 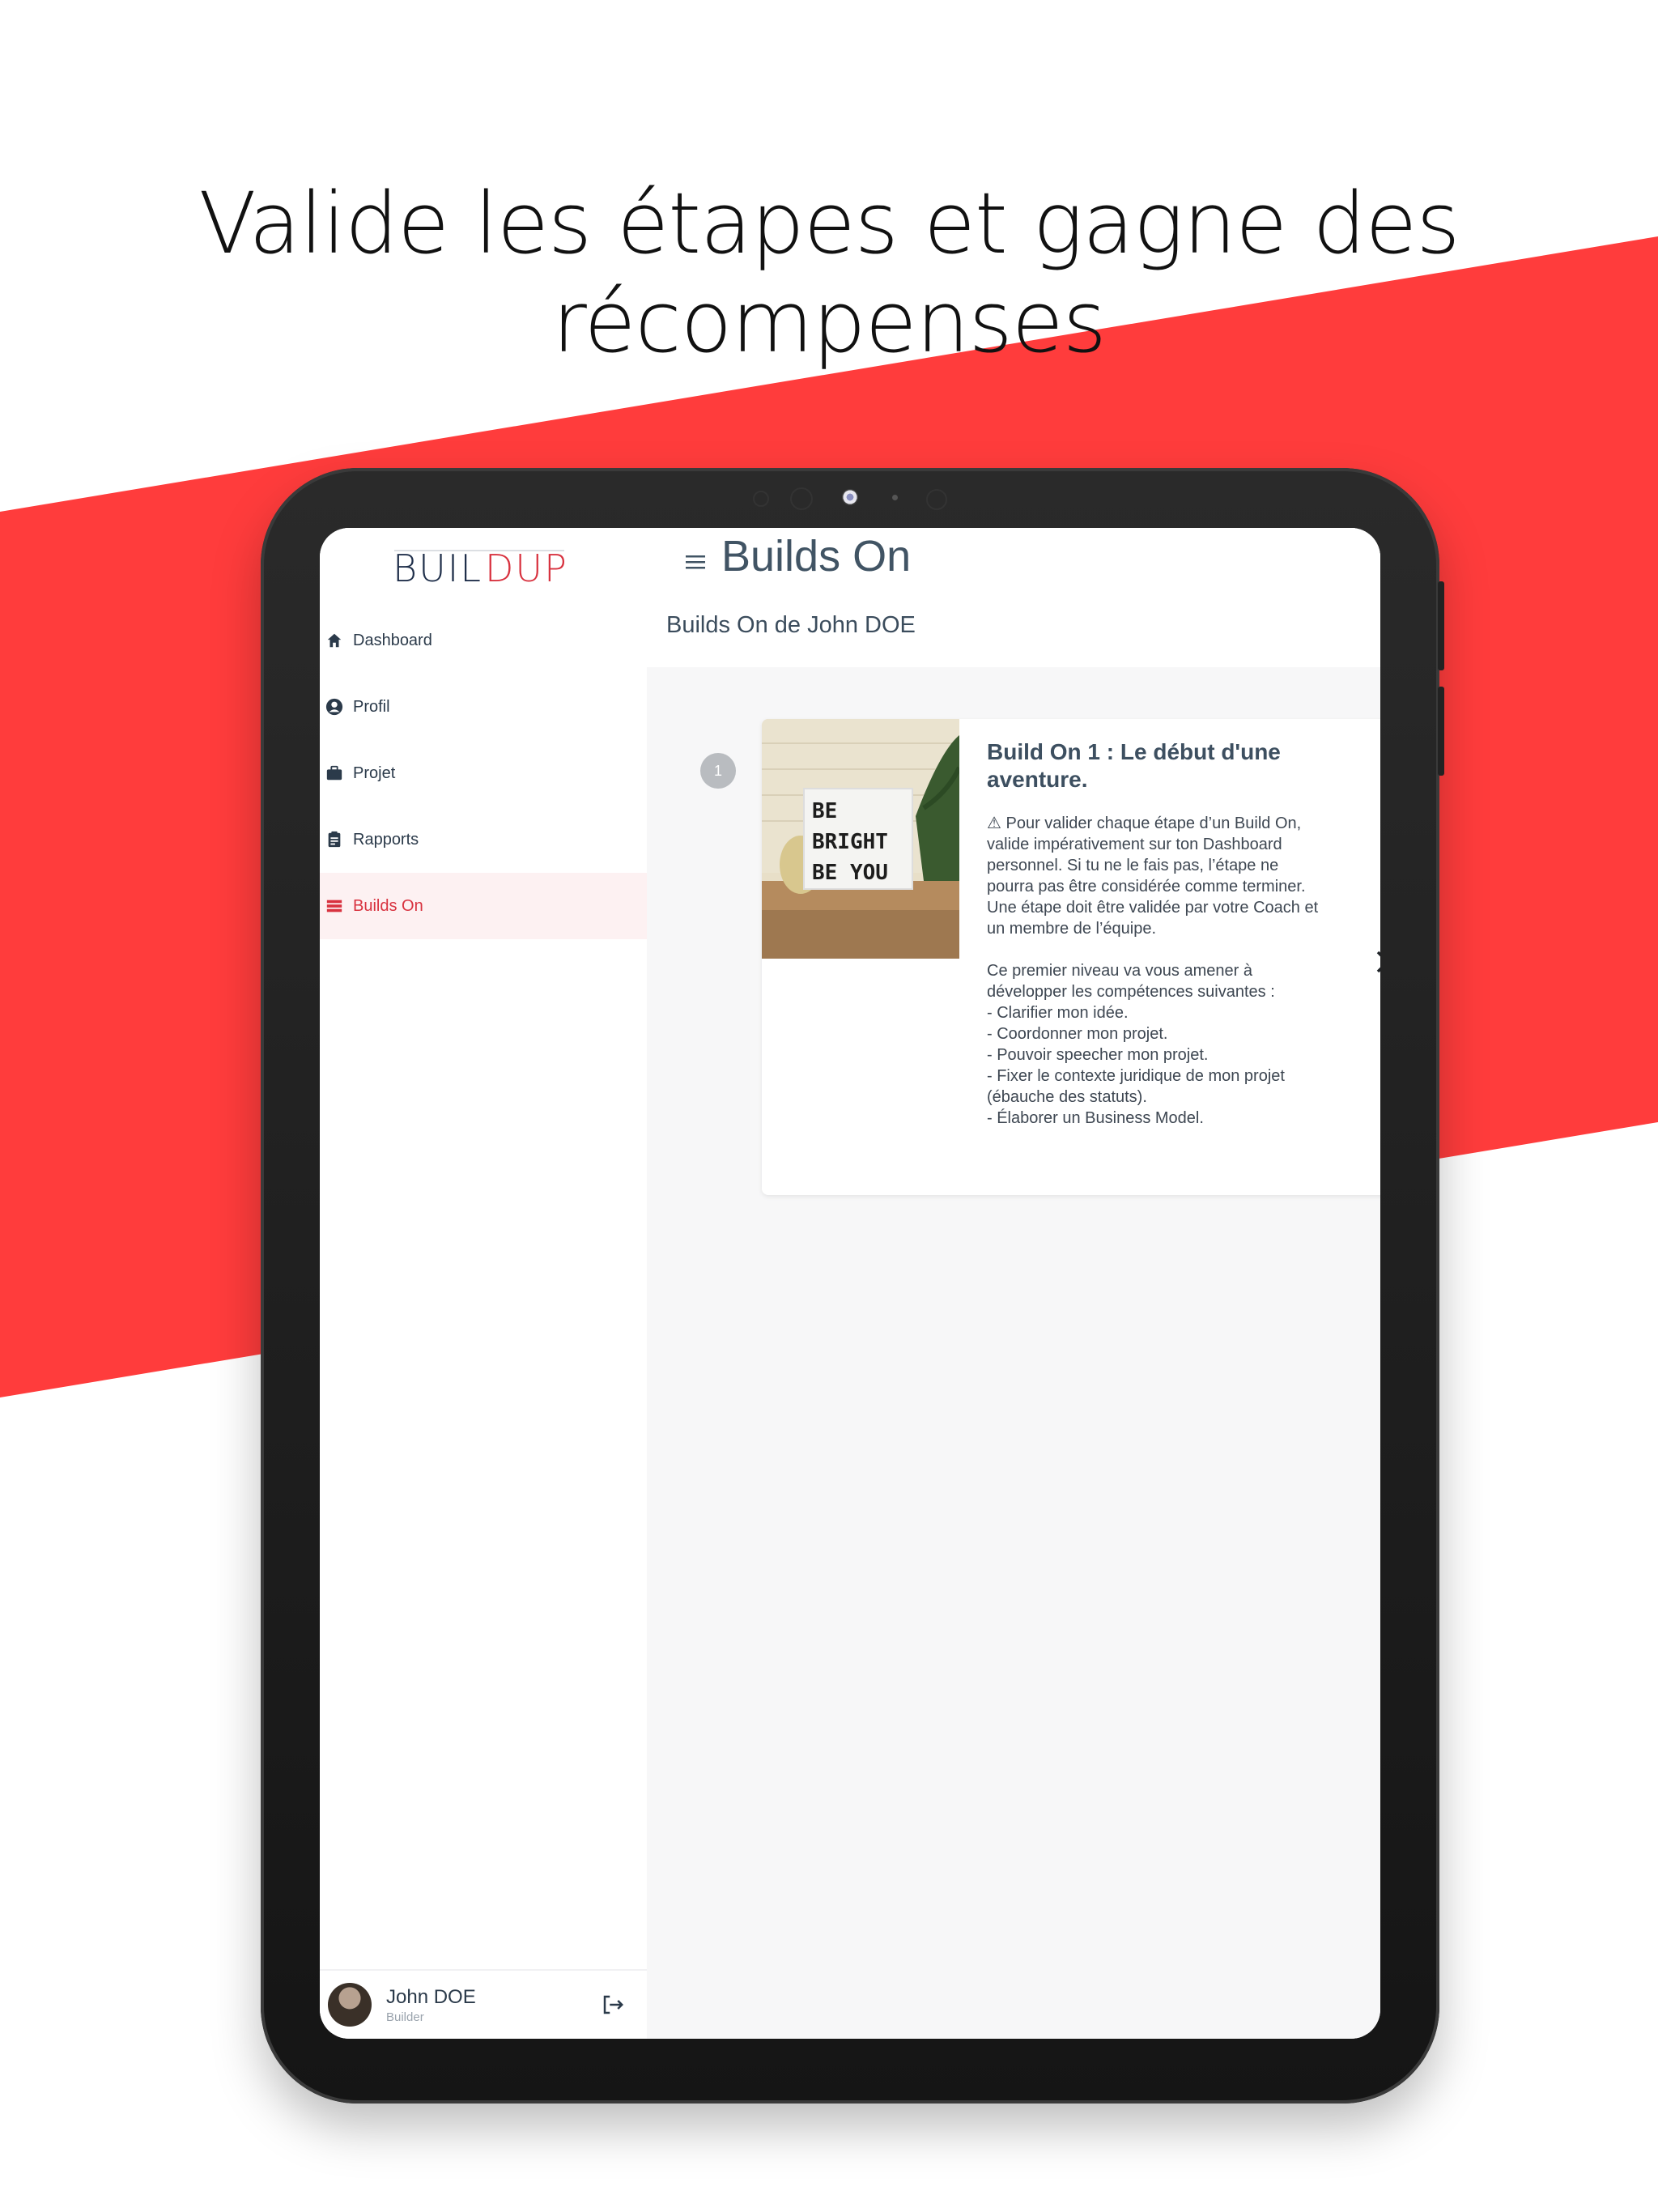 I want to click on hamburger-menu-icon, so click(x=695, y=562).